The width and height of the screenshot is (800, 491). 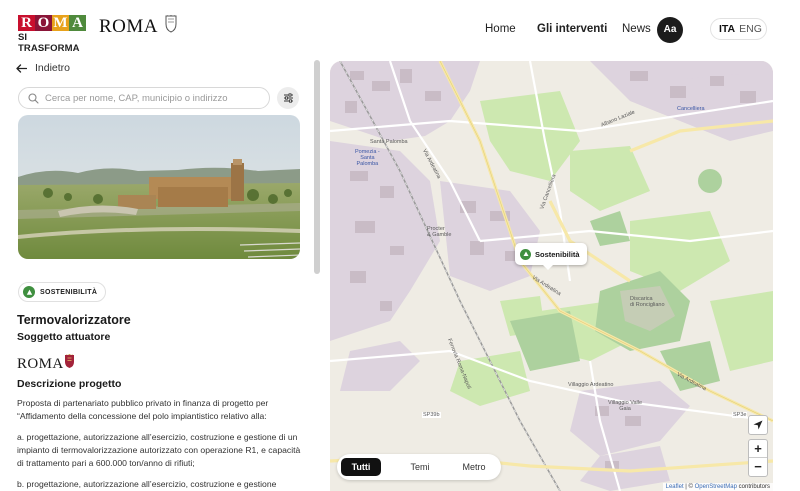 What do you see at coordinates (750, 29) in the screenshot?
I see `lang-eng: ENG` at bounding box center [750, 29].